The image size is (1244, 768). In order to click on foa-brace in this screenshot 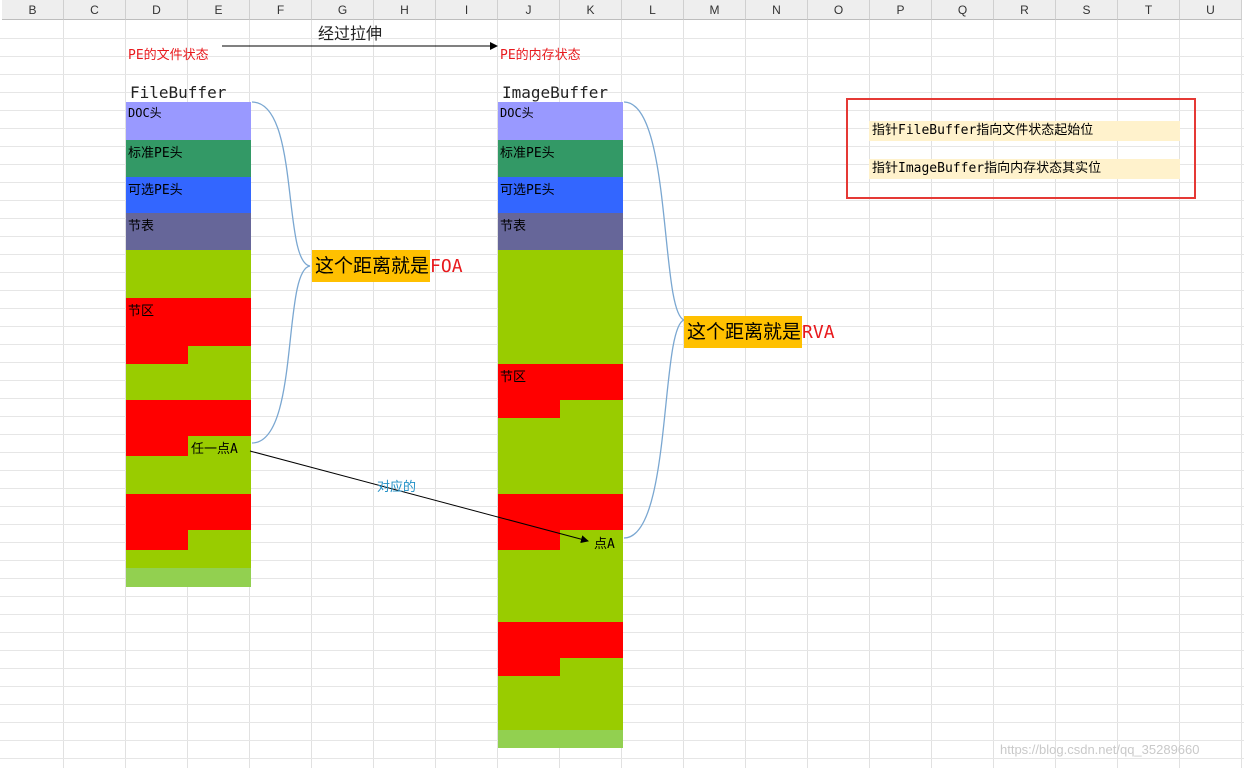, I will do `click(281, 272)`.